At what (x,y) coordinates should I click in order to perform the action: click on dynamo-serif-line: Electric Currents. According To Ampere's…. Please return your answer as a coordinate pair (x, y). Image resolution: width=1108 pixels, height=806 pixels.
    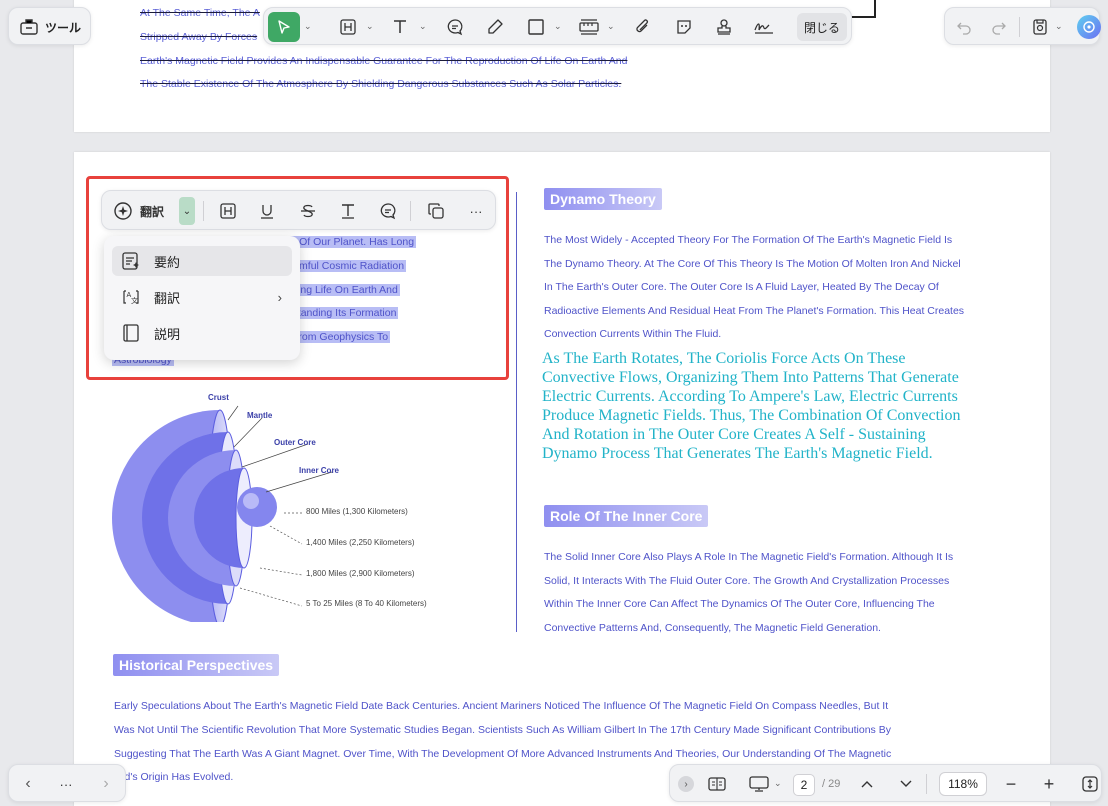
    Looking at the image, I should click on (750, 396).